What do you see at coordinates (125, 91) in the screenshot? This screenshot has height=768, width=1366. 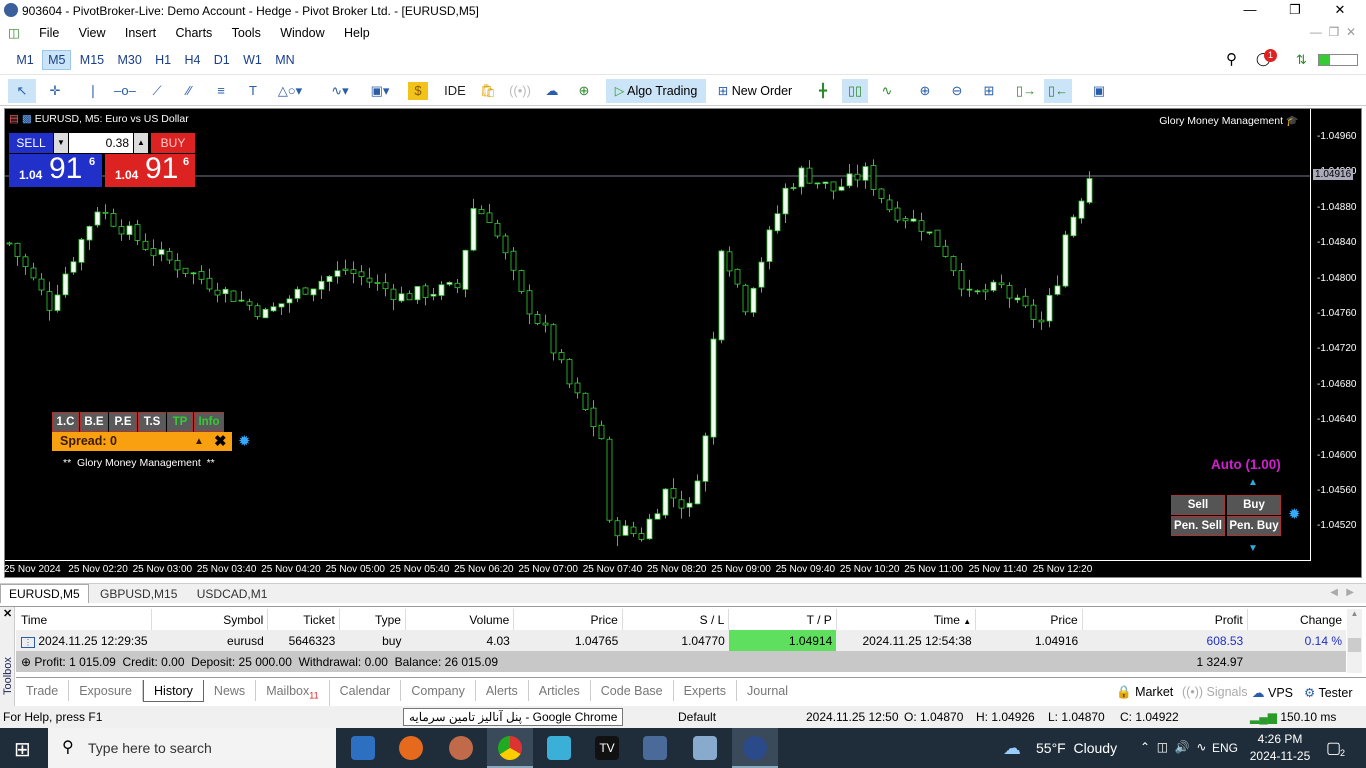 I see `horizontal-line-icon: –o–` at bounding box center [125, 91].